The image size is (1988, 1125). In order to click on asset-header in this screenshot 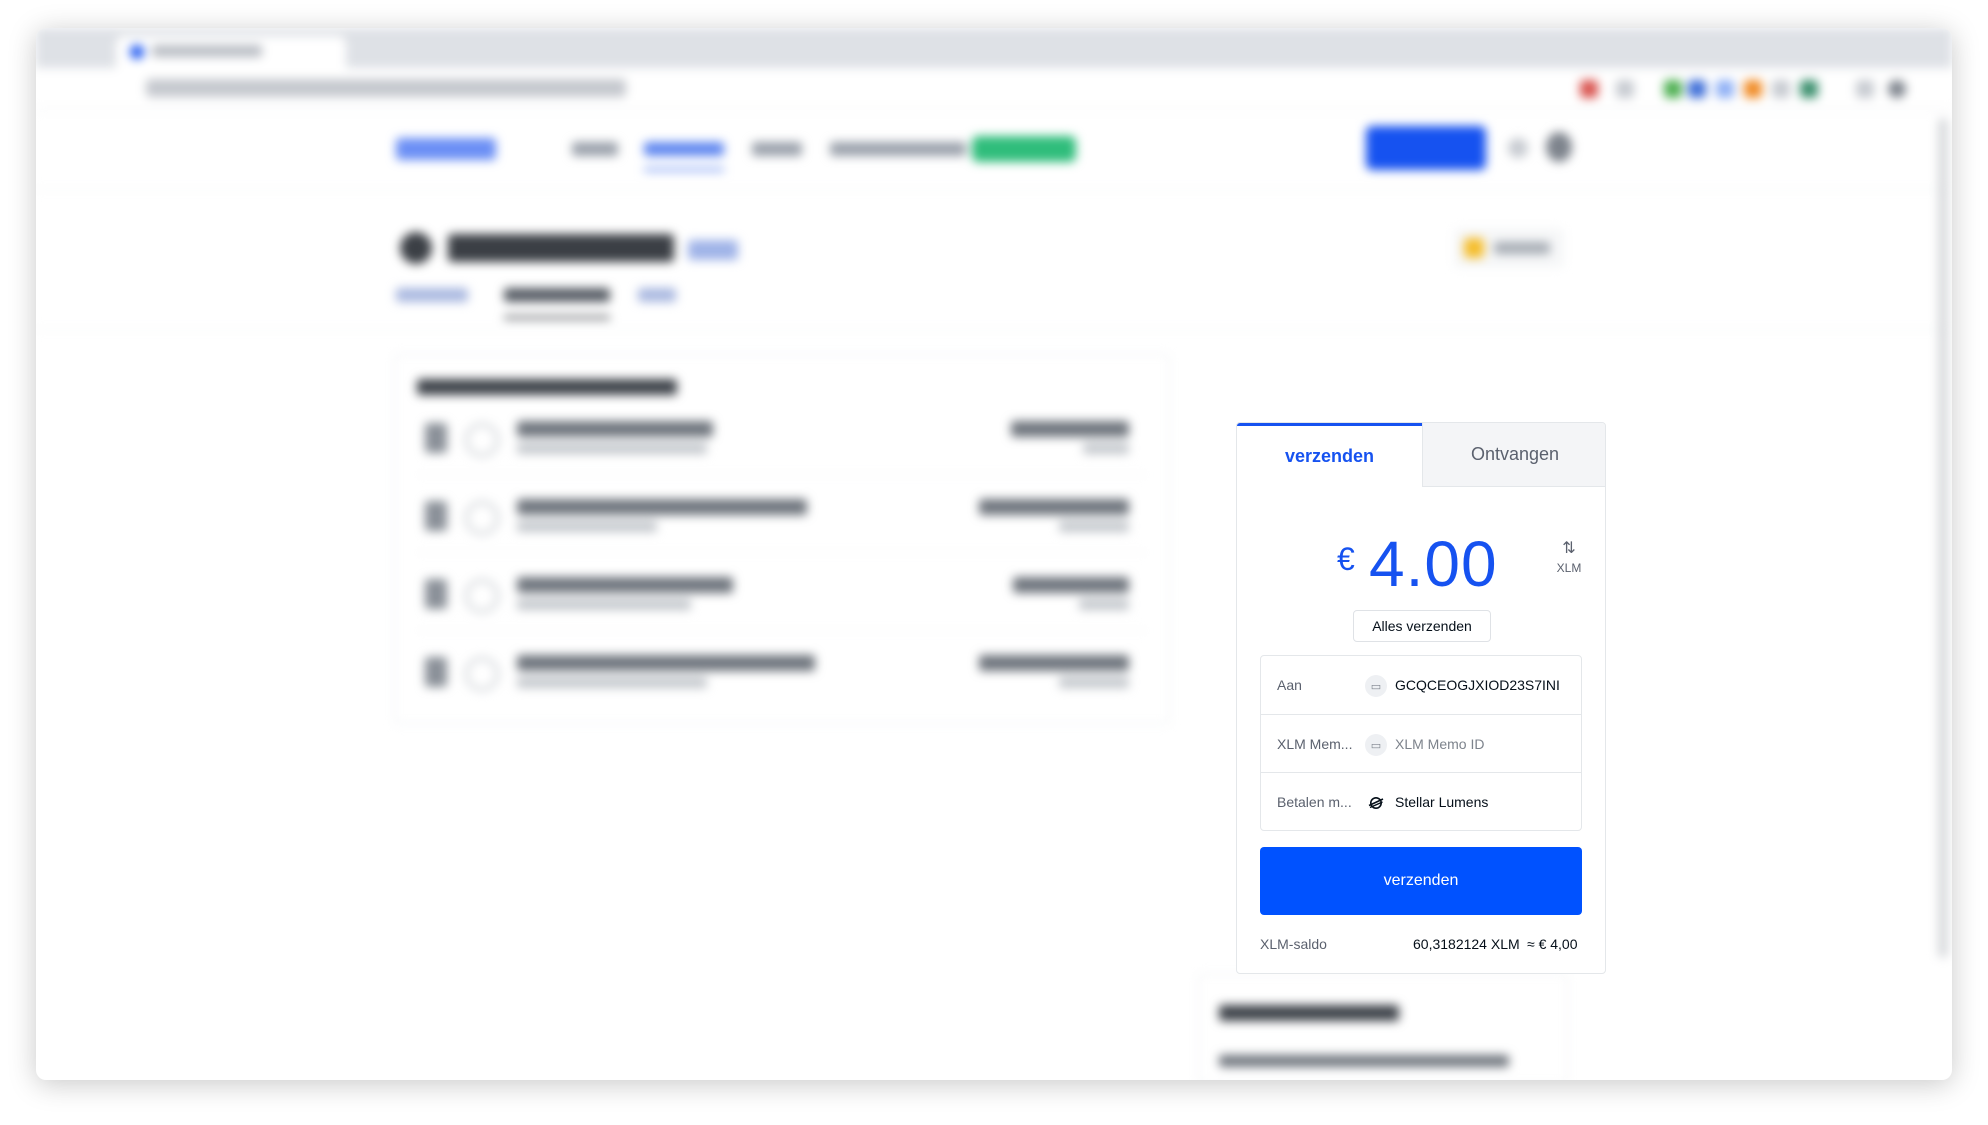, I will do `click(994, 260)`.